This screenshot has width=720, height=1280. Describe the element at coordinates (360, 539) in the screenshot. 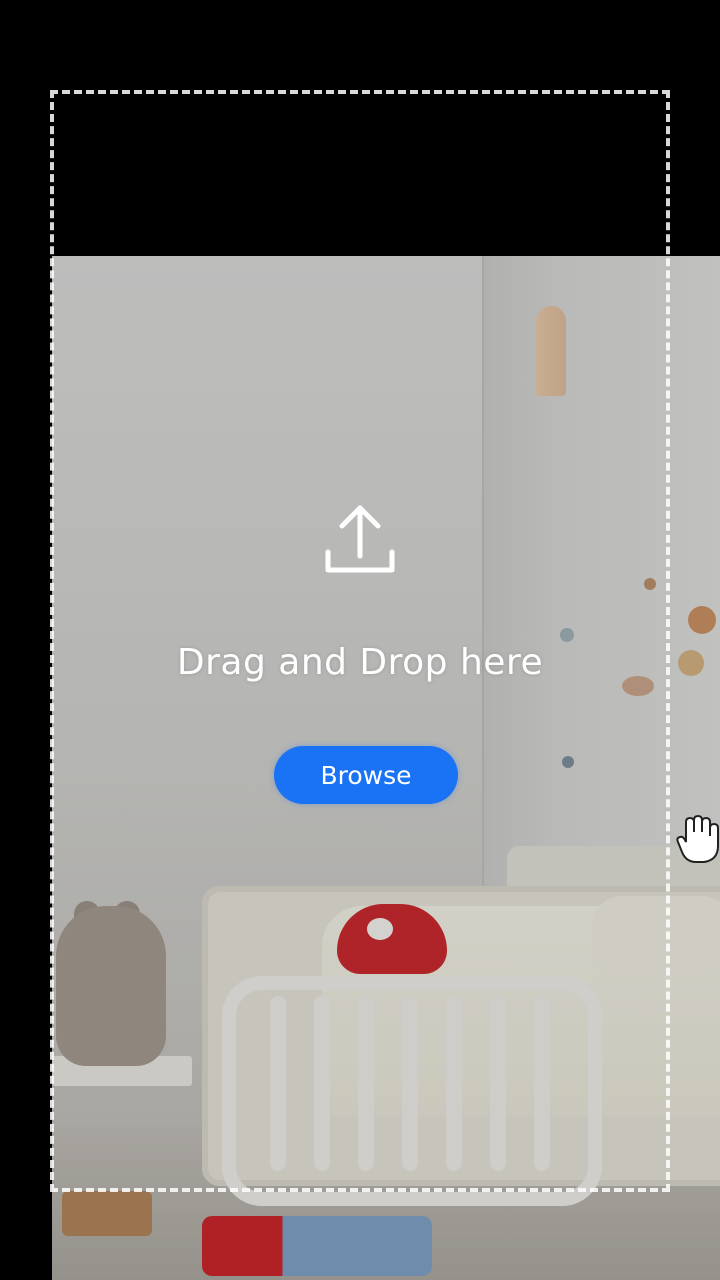

I see `upload-icon` at that location.